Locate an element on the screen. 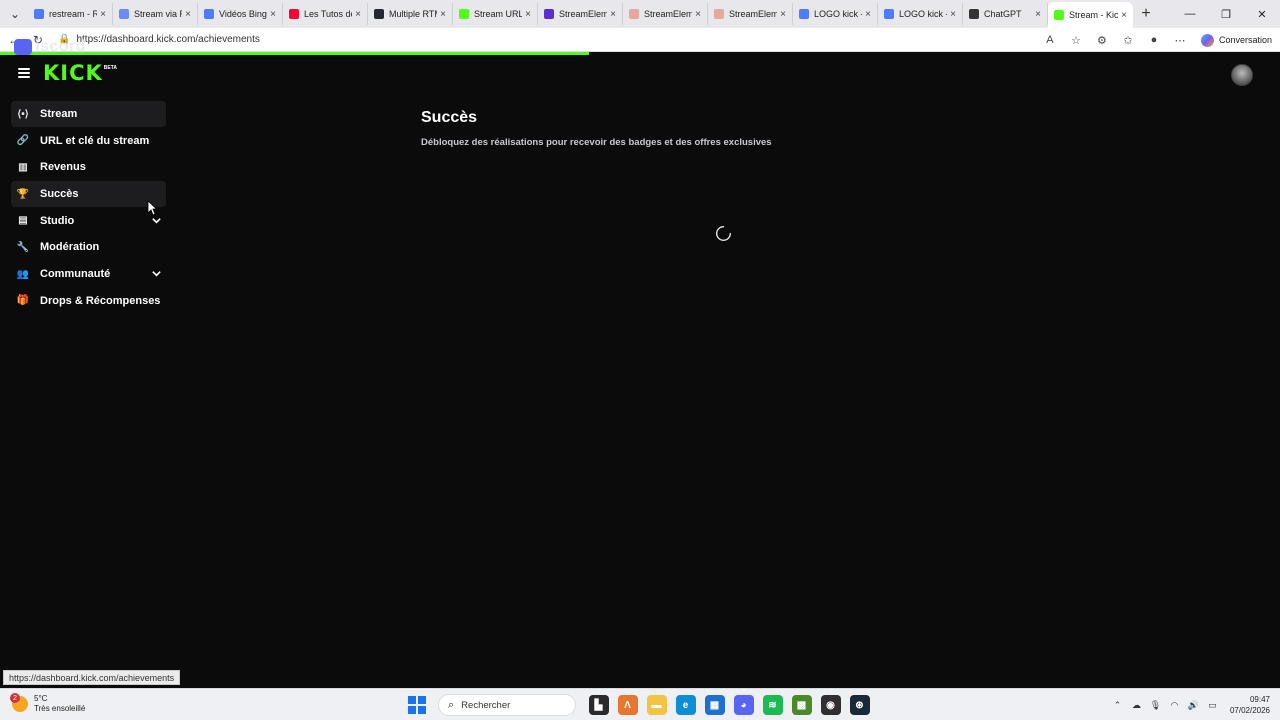  user-avatar is located at coordinates (1242, 75).